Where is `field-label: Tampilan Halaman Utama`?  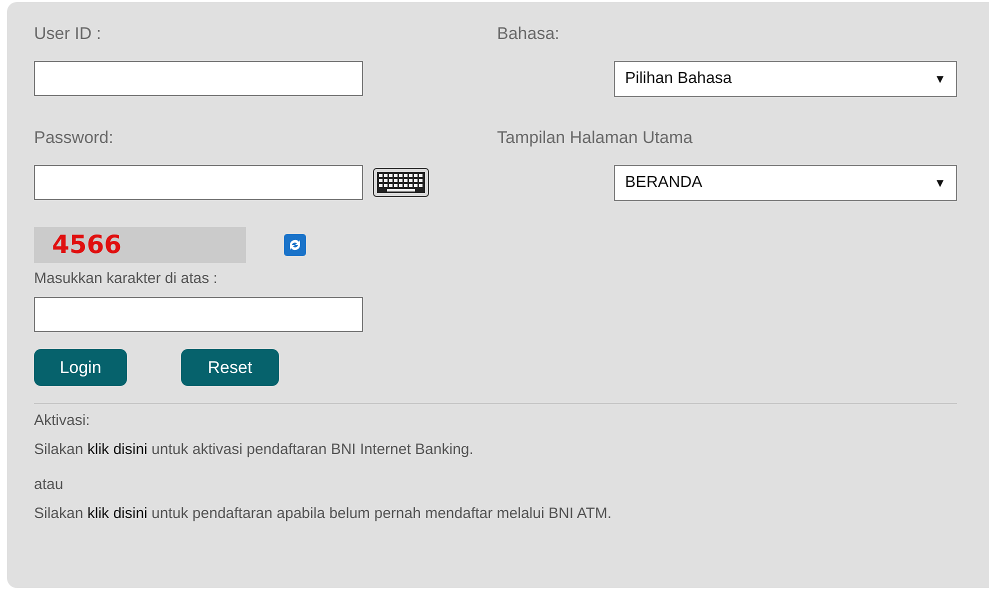
field-label: Tampilan Halaman Utama is located at coordinates (595, 138).